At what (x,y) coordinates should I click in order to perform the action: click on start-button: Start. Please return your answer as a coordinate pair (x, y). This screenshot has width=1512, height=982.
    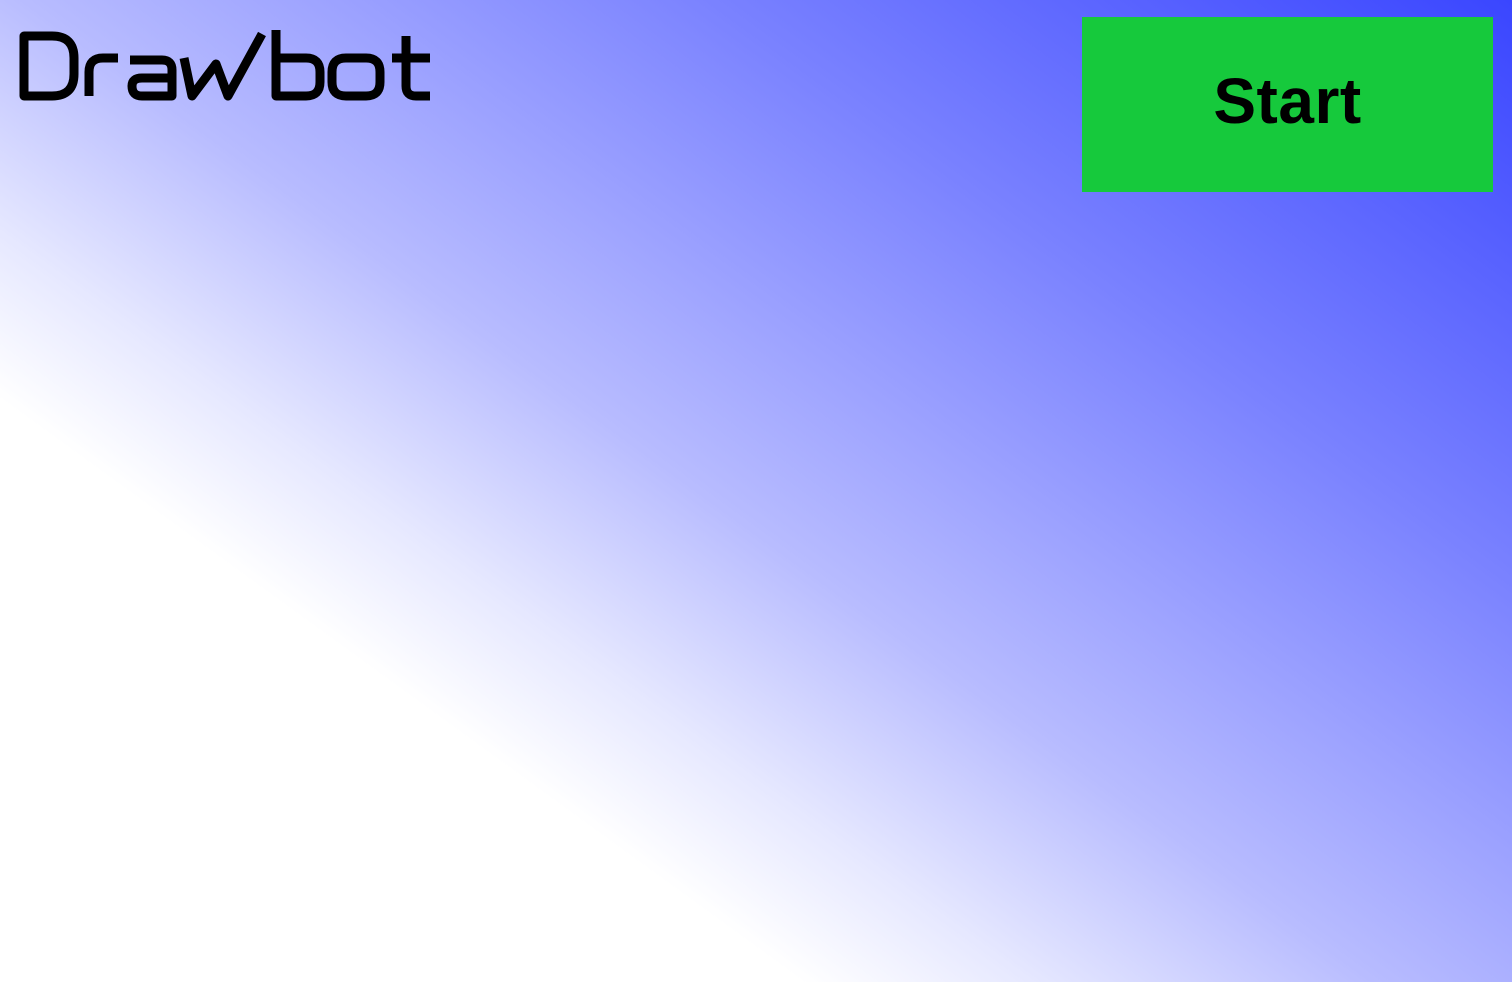
    Looking at the image, I should click on (1287, 104).